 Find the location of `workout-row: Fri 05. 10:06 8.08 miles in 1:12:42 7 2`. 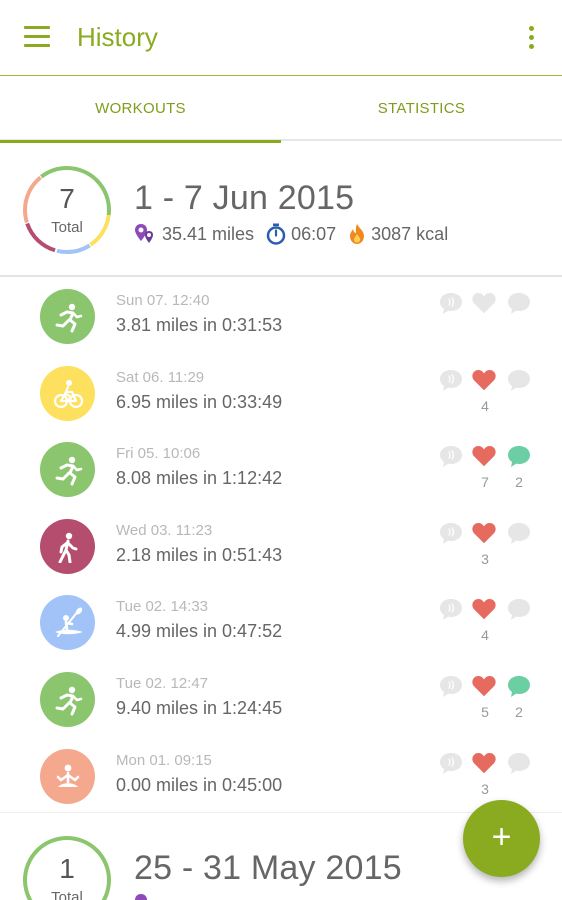

workout-row: Fri 05. 10:06 8.08 miles in 1:12:42 7 2 is located at coordinates (281, 470).